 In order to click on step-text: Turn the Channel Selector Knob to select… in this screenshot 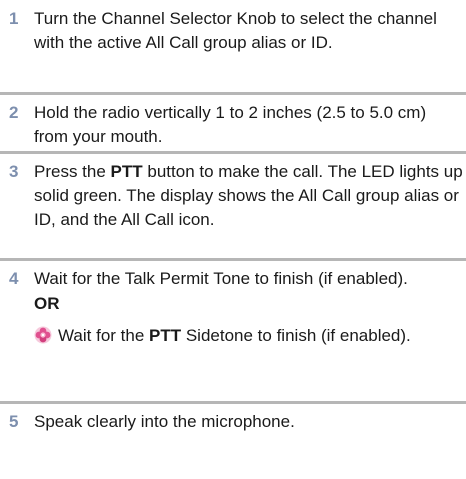, I will do `click(235, 30)`.